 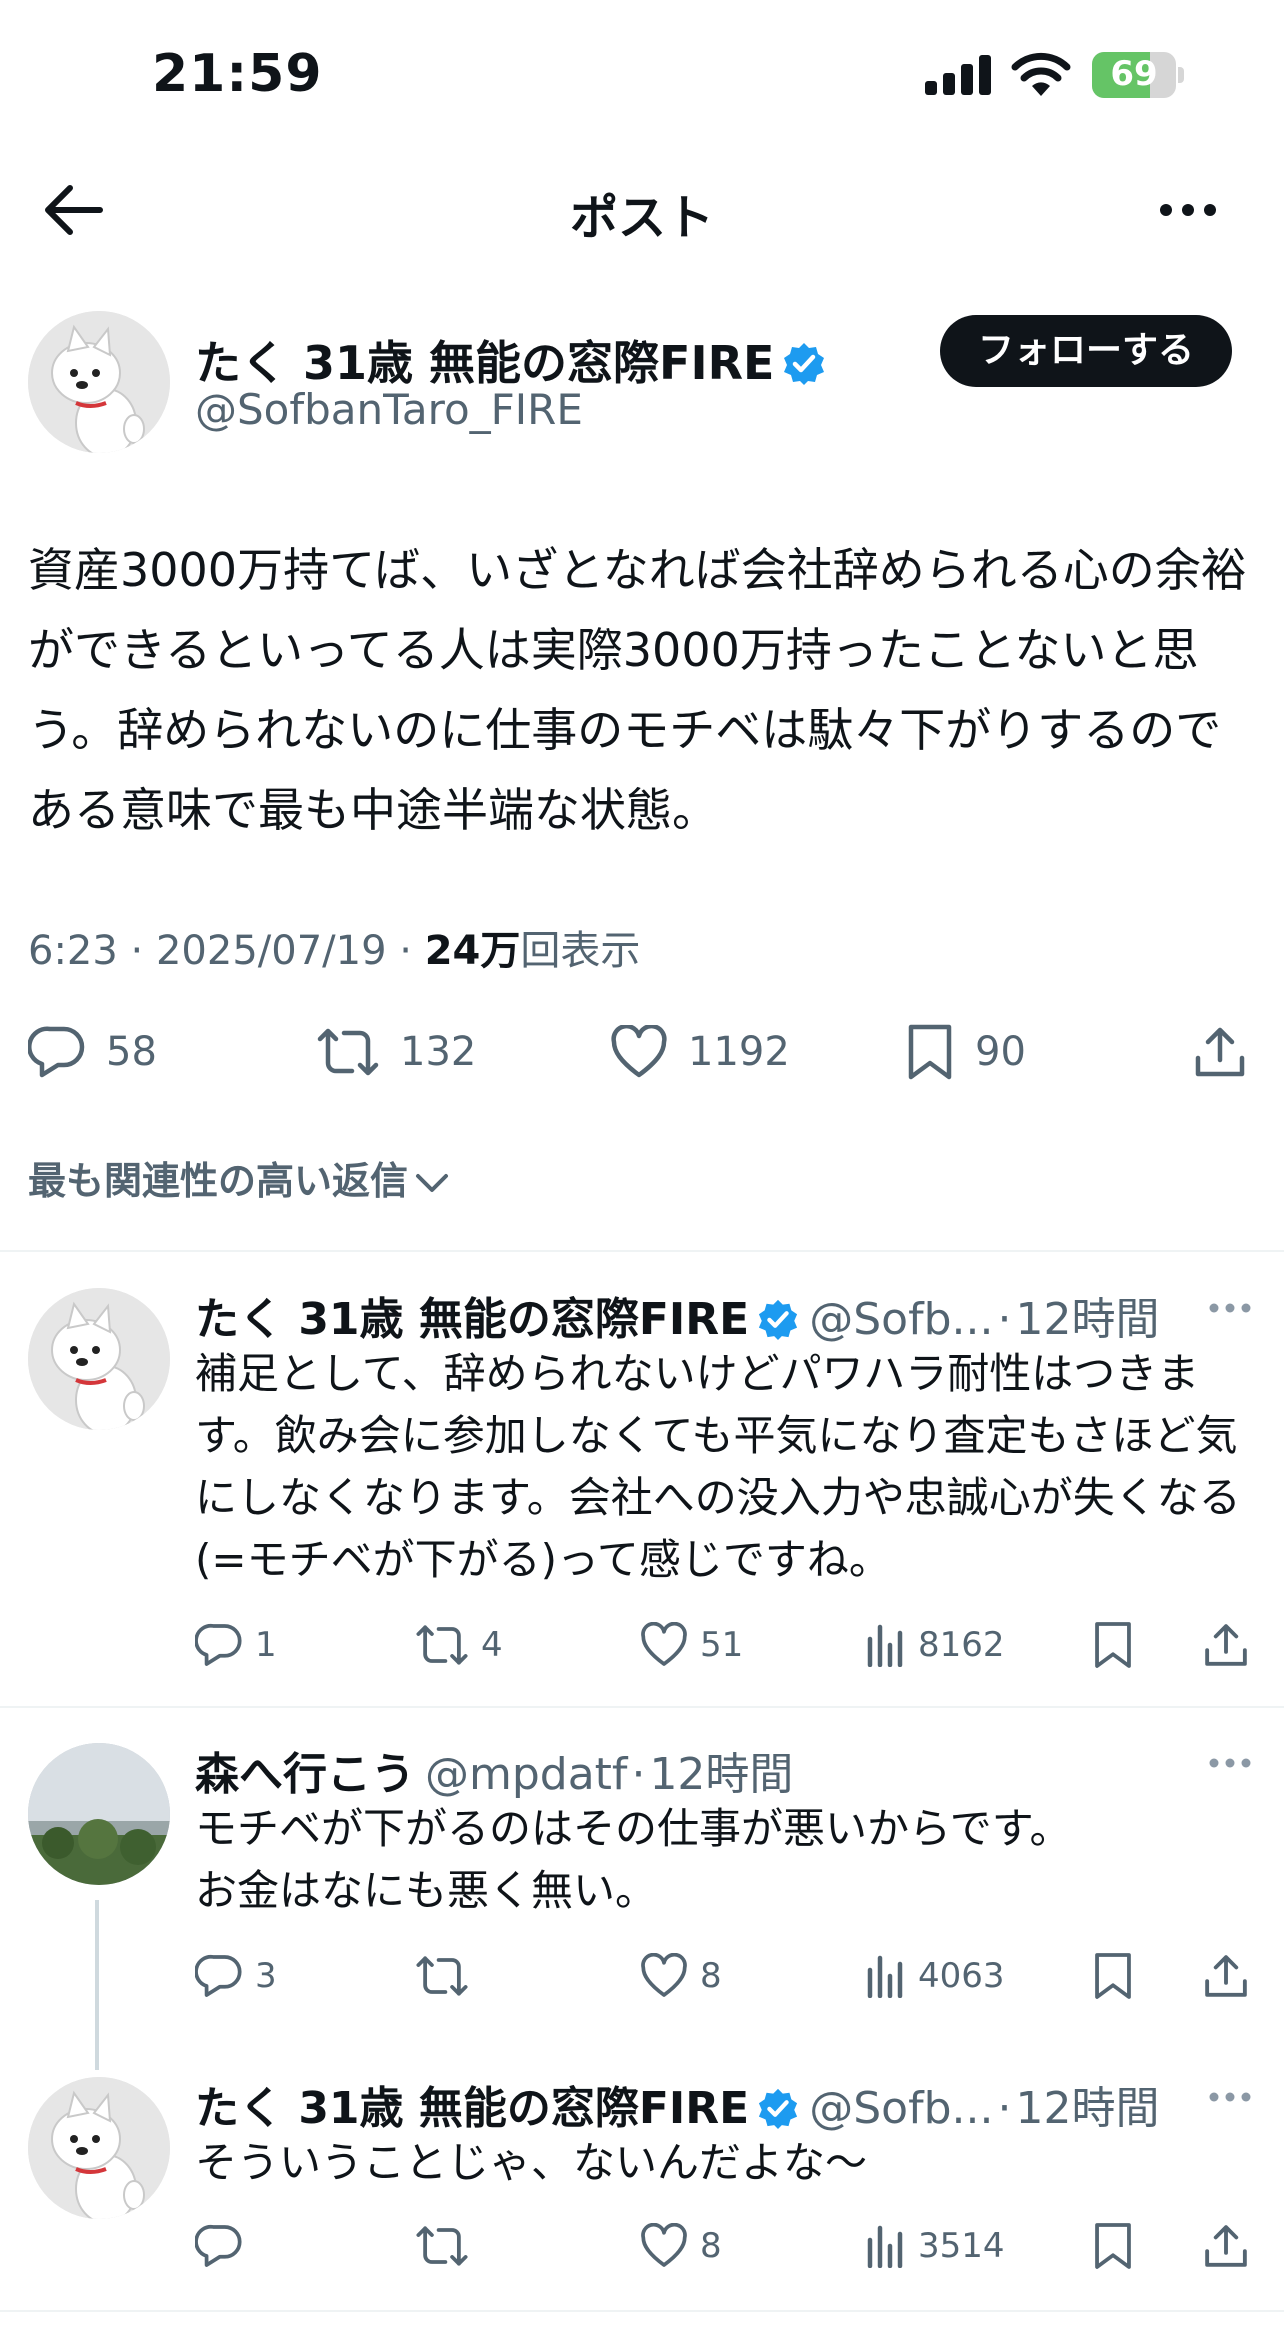 What do you see at coordinates (73, 951) in the screenshot?
I see `post-time: 6:23` at bounding box center [73, 951].